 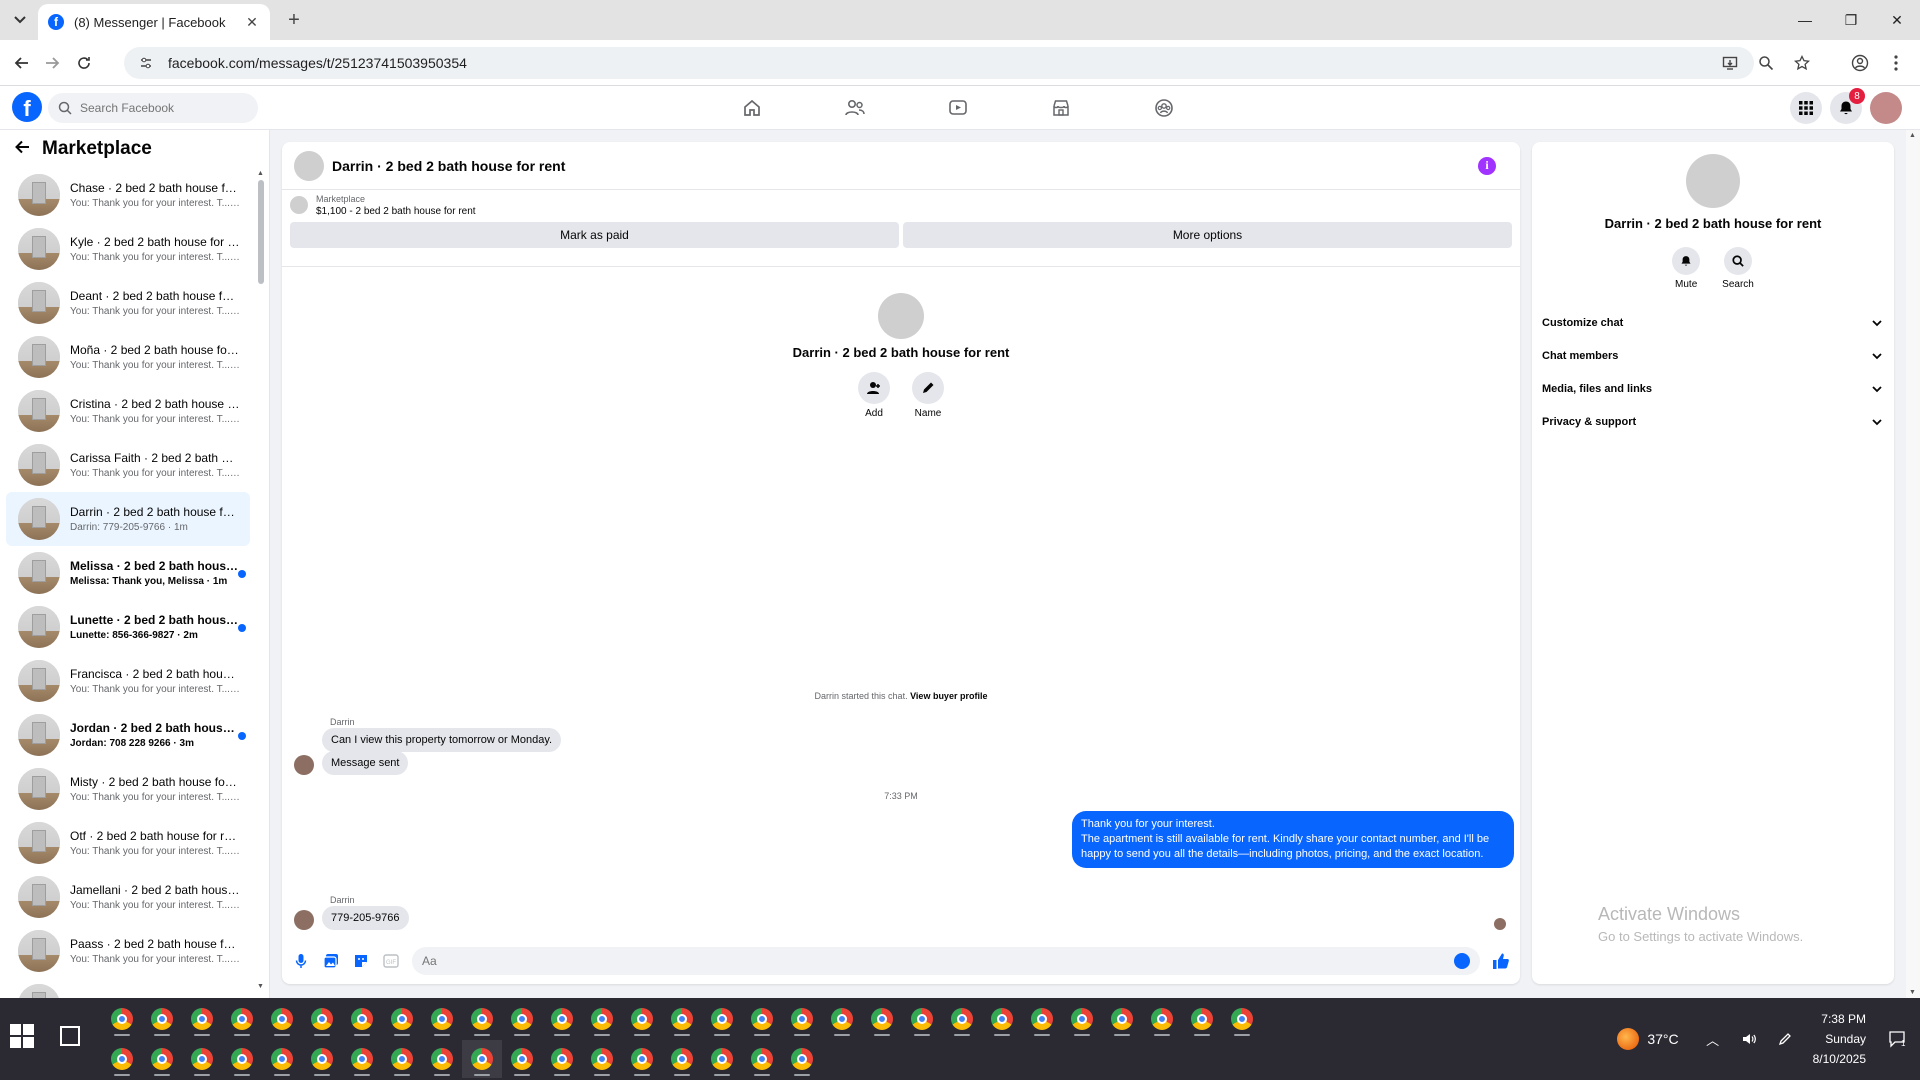 I want to click on profile-icon, so click(x=1860, y=63).